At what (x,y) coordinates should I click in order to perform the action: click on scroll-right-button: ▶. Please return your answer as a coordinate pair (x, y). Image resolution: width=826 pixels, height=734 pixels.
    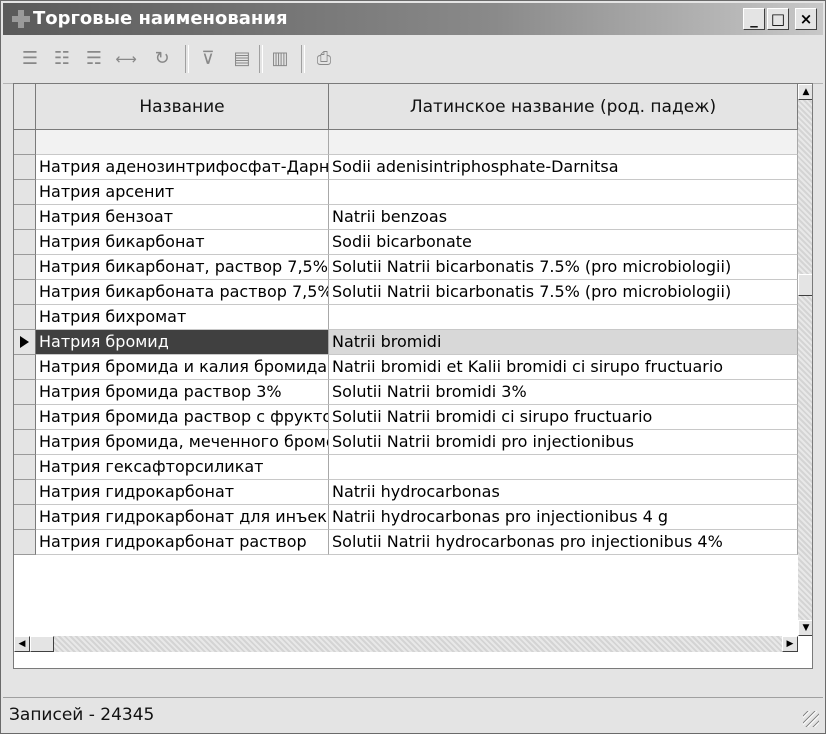
    Looking at the image, I should click on (790, 644).